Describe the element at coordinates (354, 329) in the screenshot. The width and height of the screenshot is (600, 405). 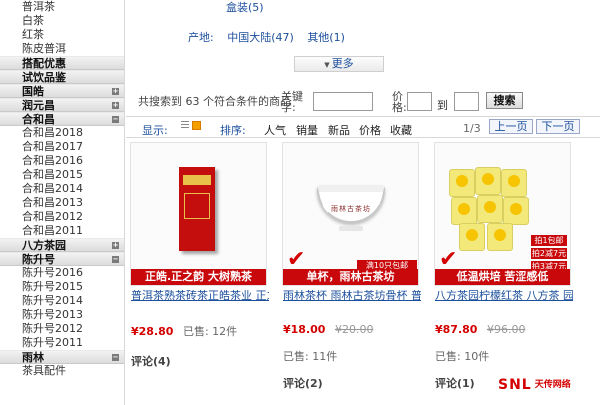
I see `product-old-price: ¥20.00` at that location.